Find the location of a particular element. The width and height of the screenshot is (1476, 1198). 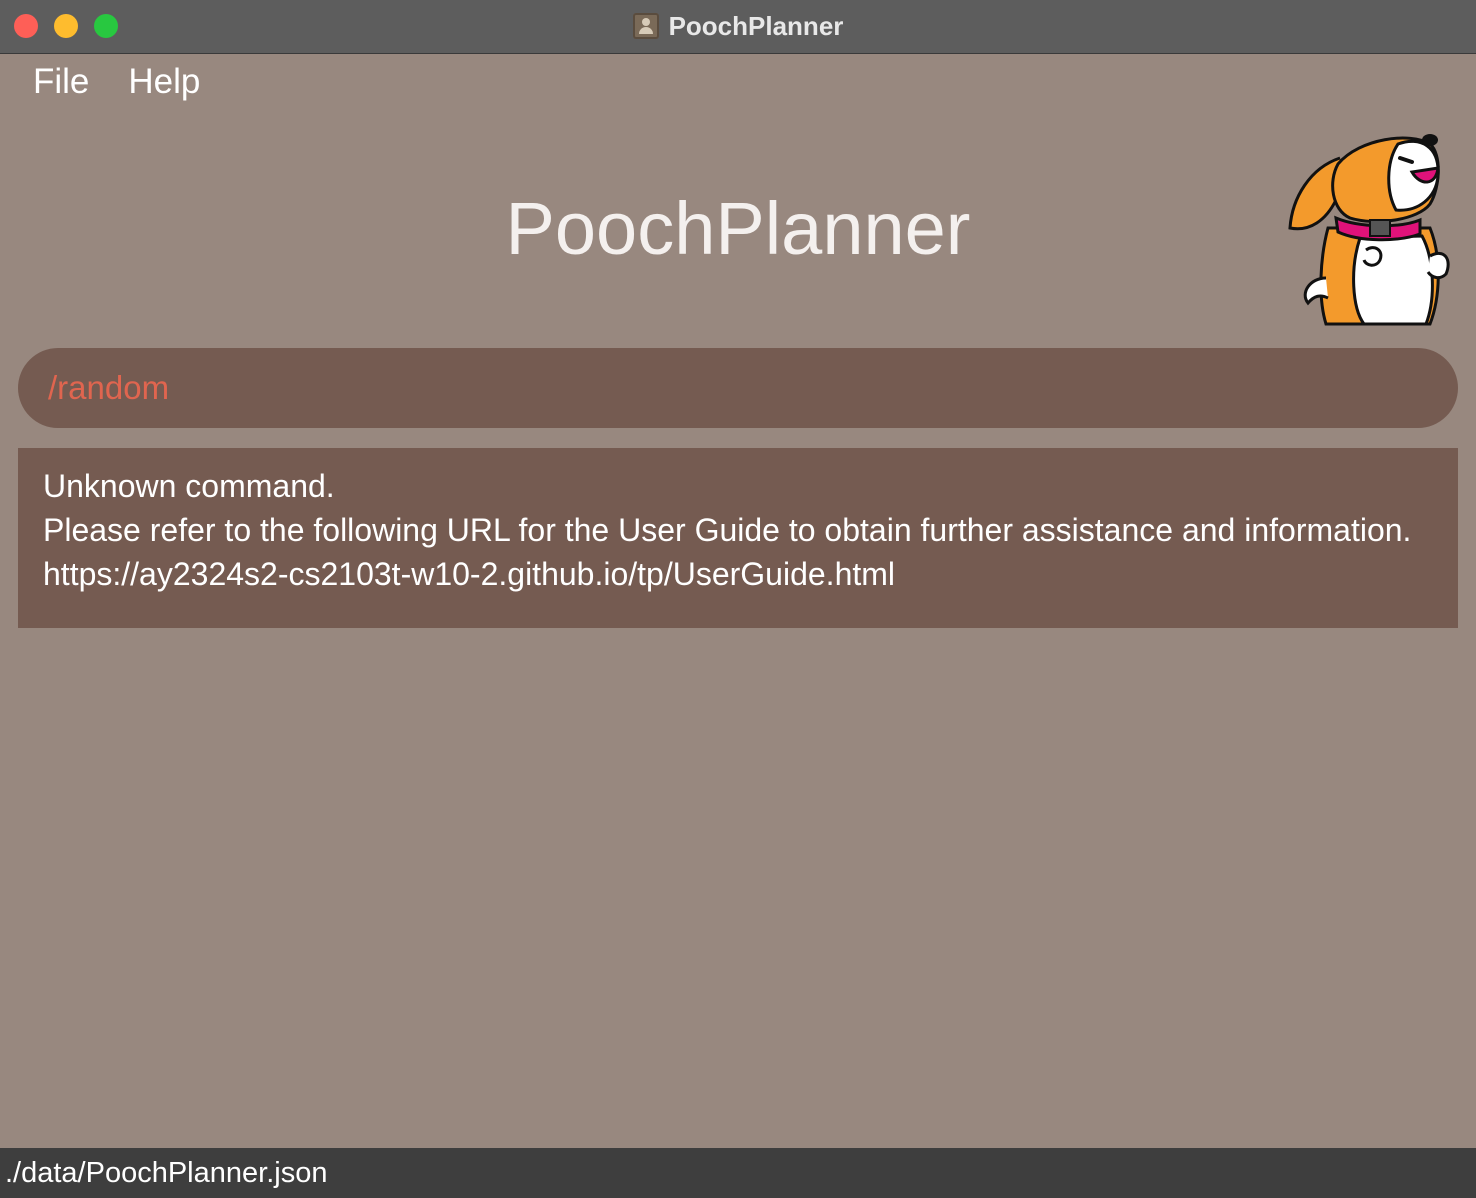

window-titlebar: PoochPlanner is located at coordinates (738, 27).